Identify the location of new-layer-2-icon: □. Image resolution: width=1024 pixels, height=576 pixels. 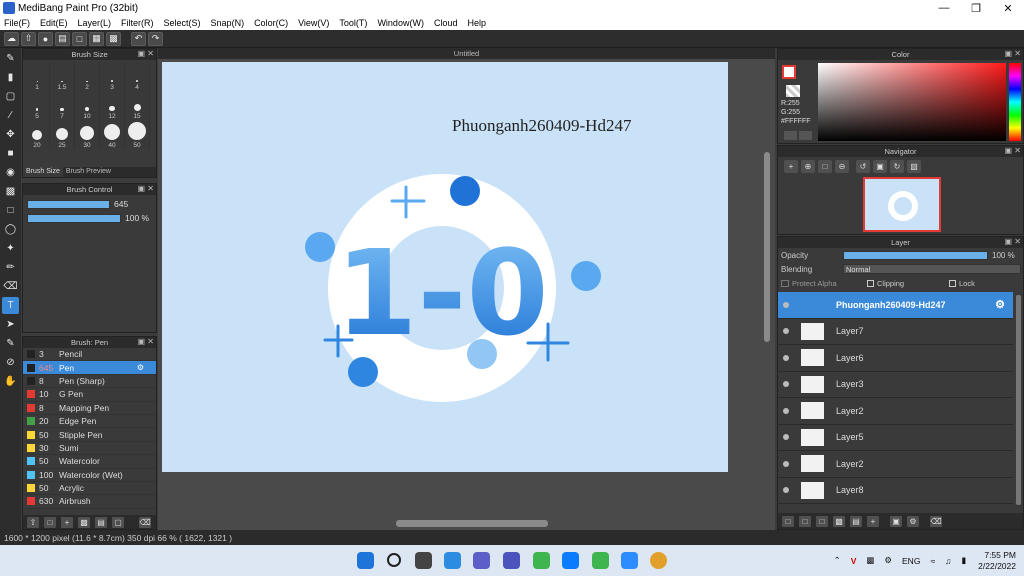
(805, 521).